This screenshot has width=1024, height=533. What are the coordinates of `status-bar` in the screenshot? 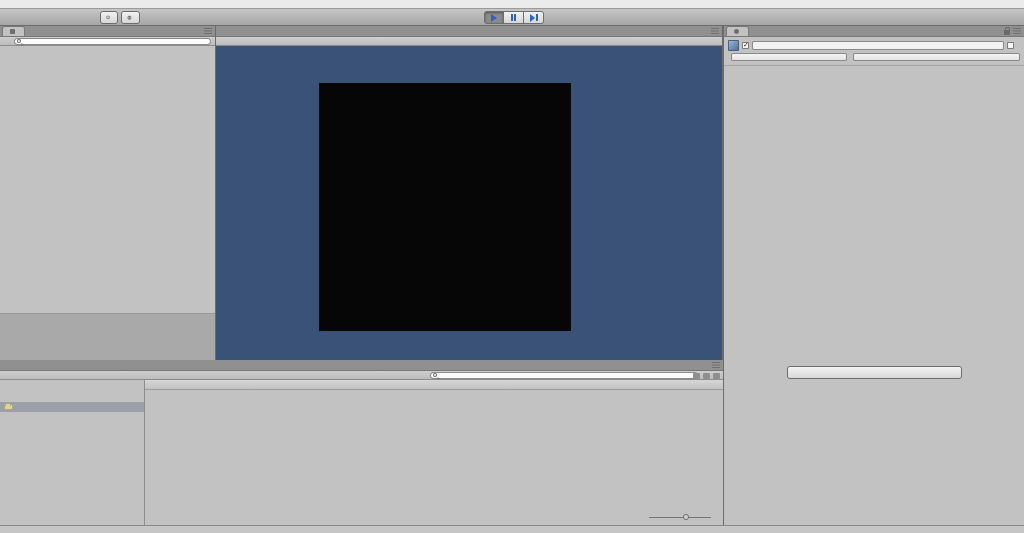 It's located at (512, 529).